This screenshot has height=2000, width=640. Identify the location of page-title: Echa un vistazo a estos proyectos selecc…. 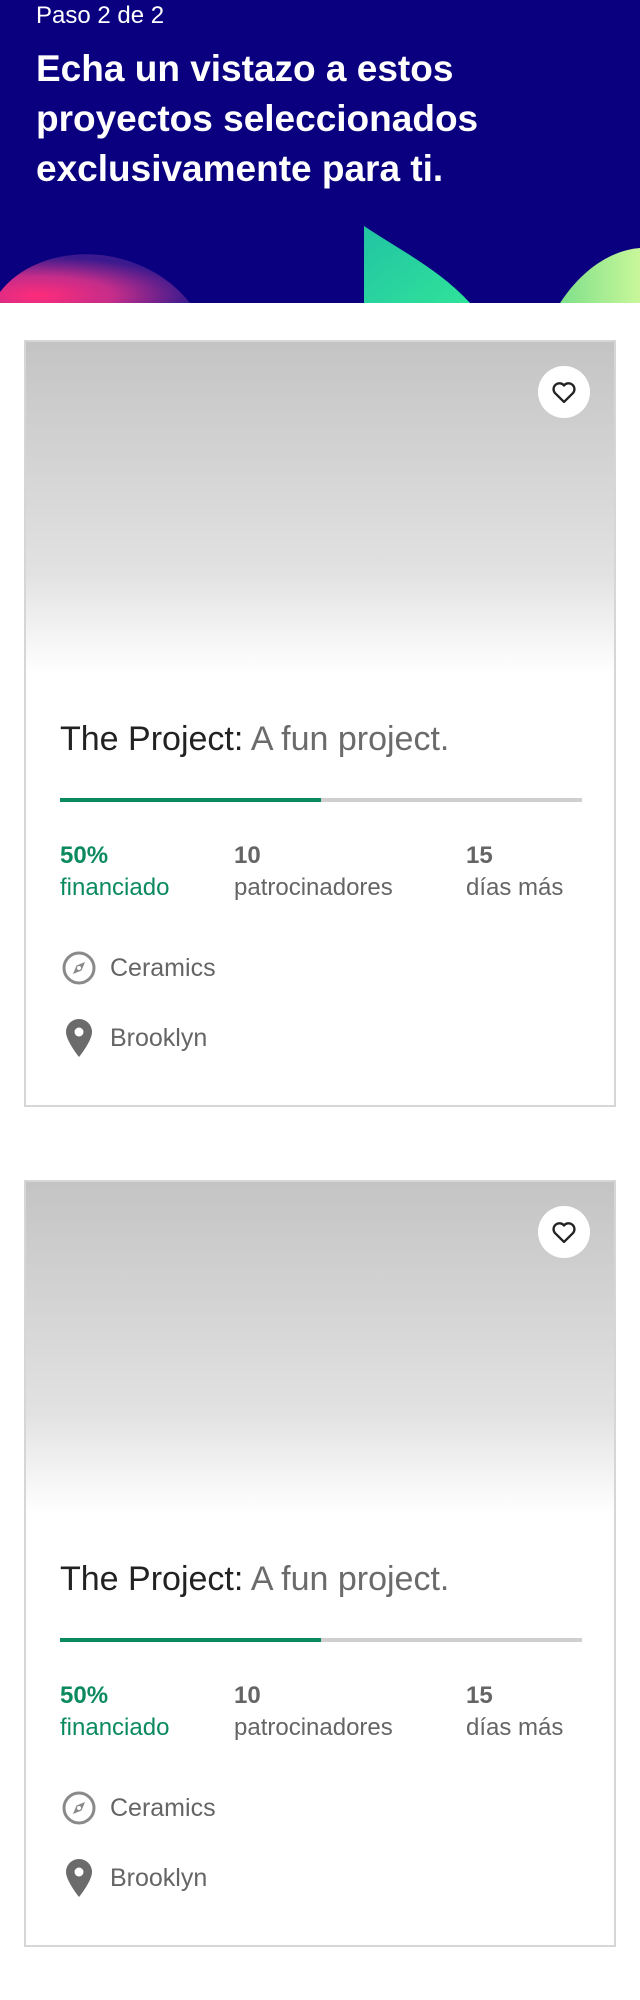
(257, 118).